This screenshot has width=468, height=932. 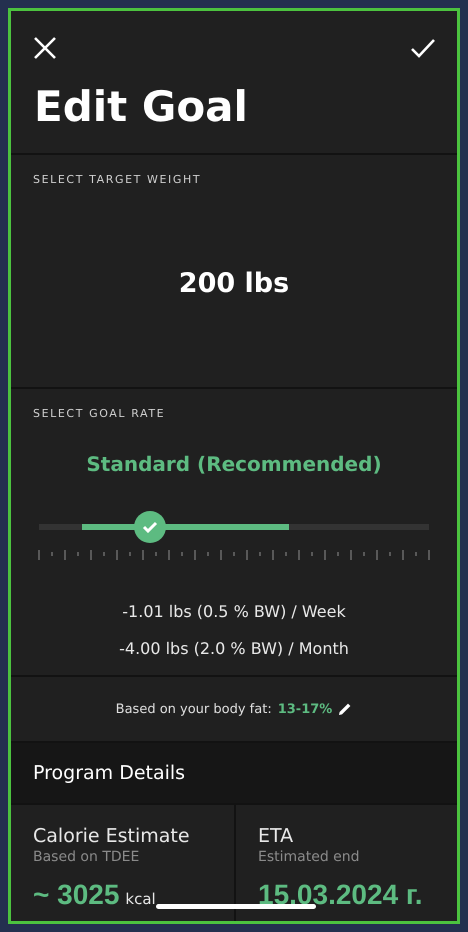 I want to click on unit-label: kcal, so click(x=140, y=899).